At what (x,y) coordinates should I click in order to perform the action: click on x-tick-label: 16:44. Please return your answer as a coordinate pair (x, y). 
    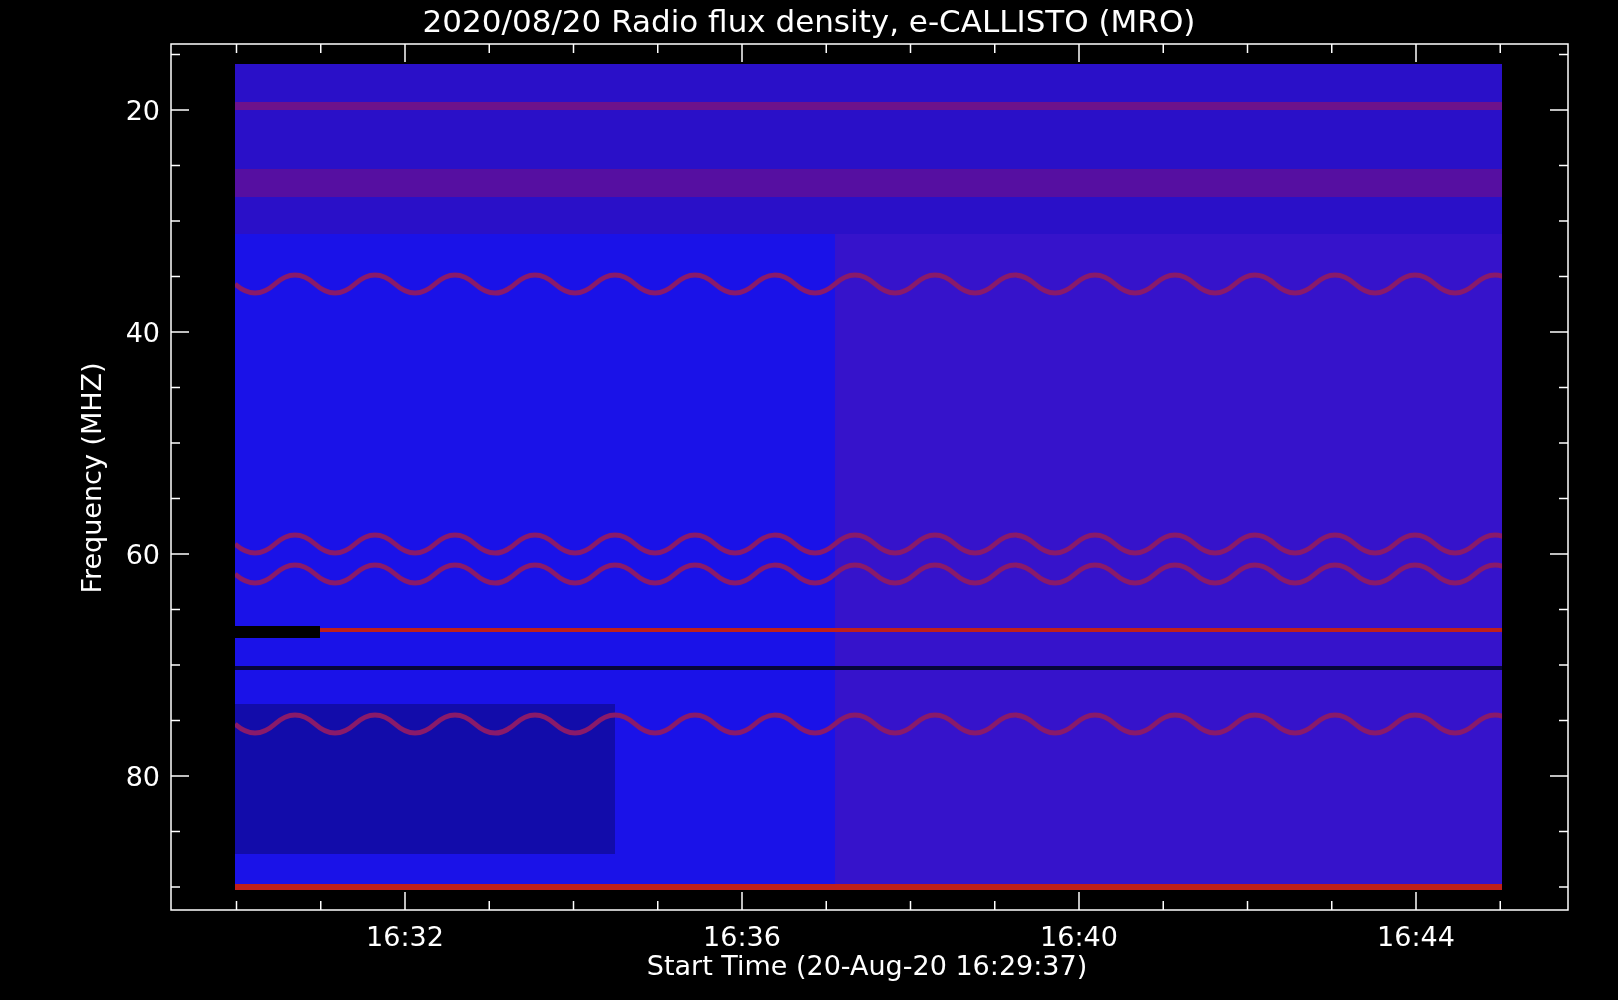
    Looking at the image, I should click on (1416, 936).